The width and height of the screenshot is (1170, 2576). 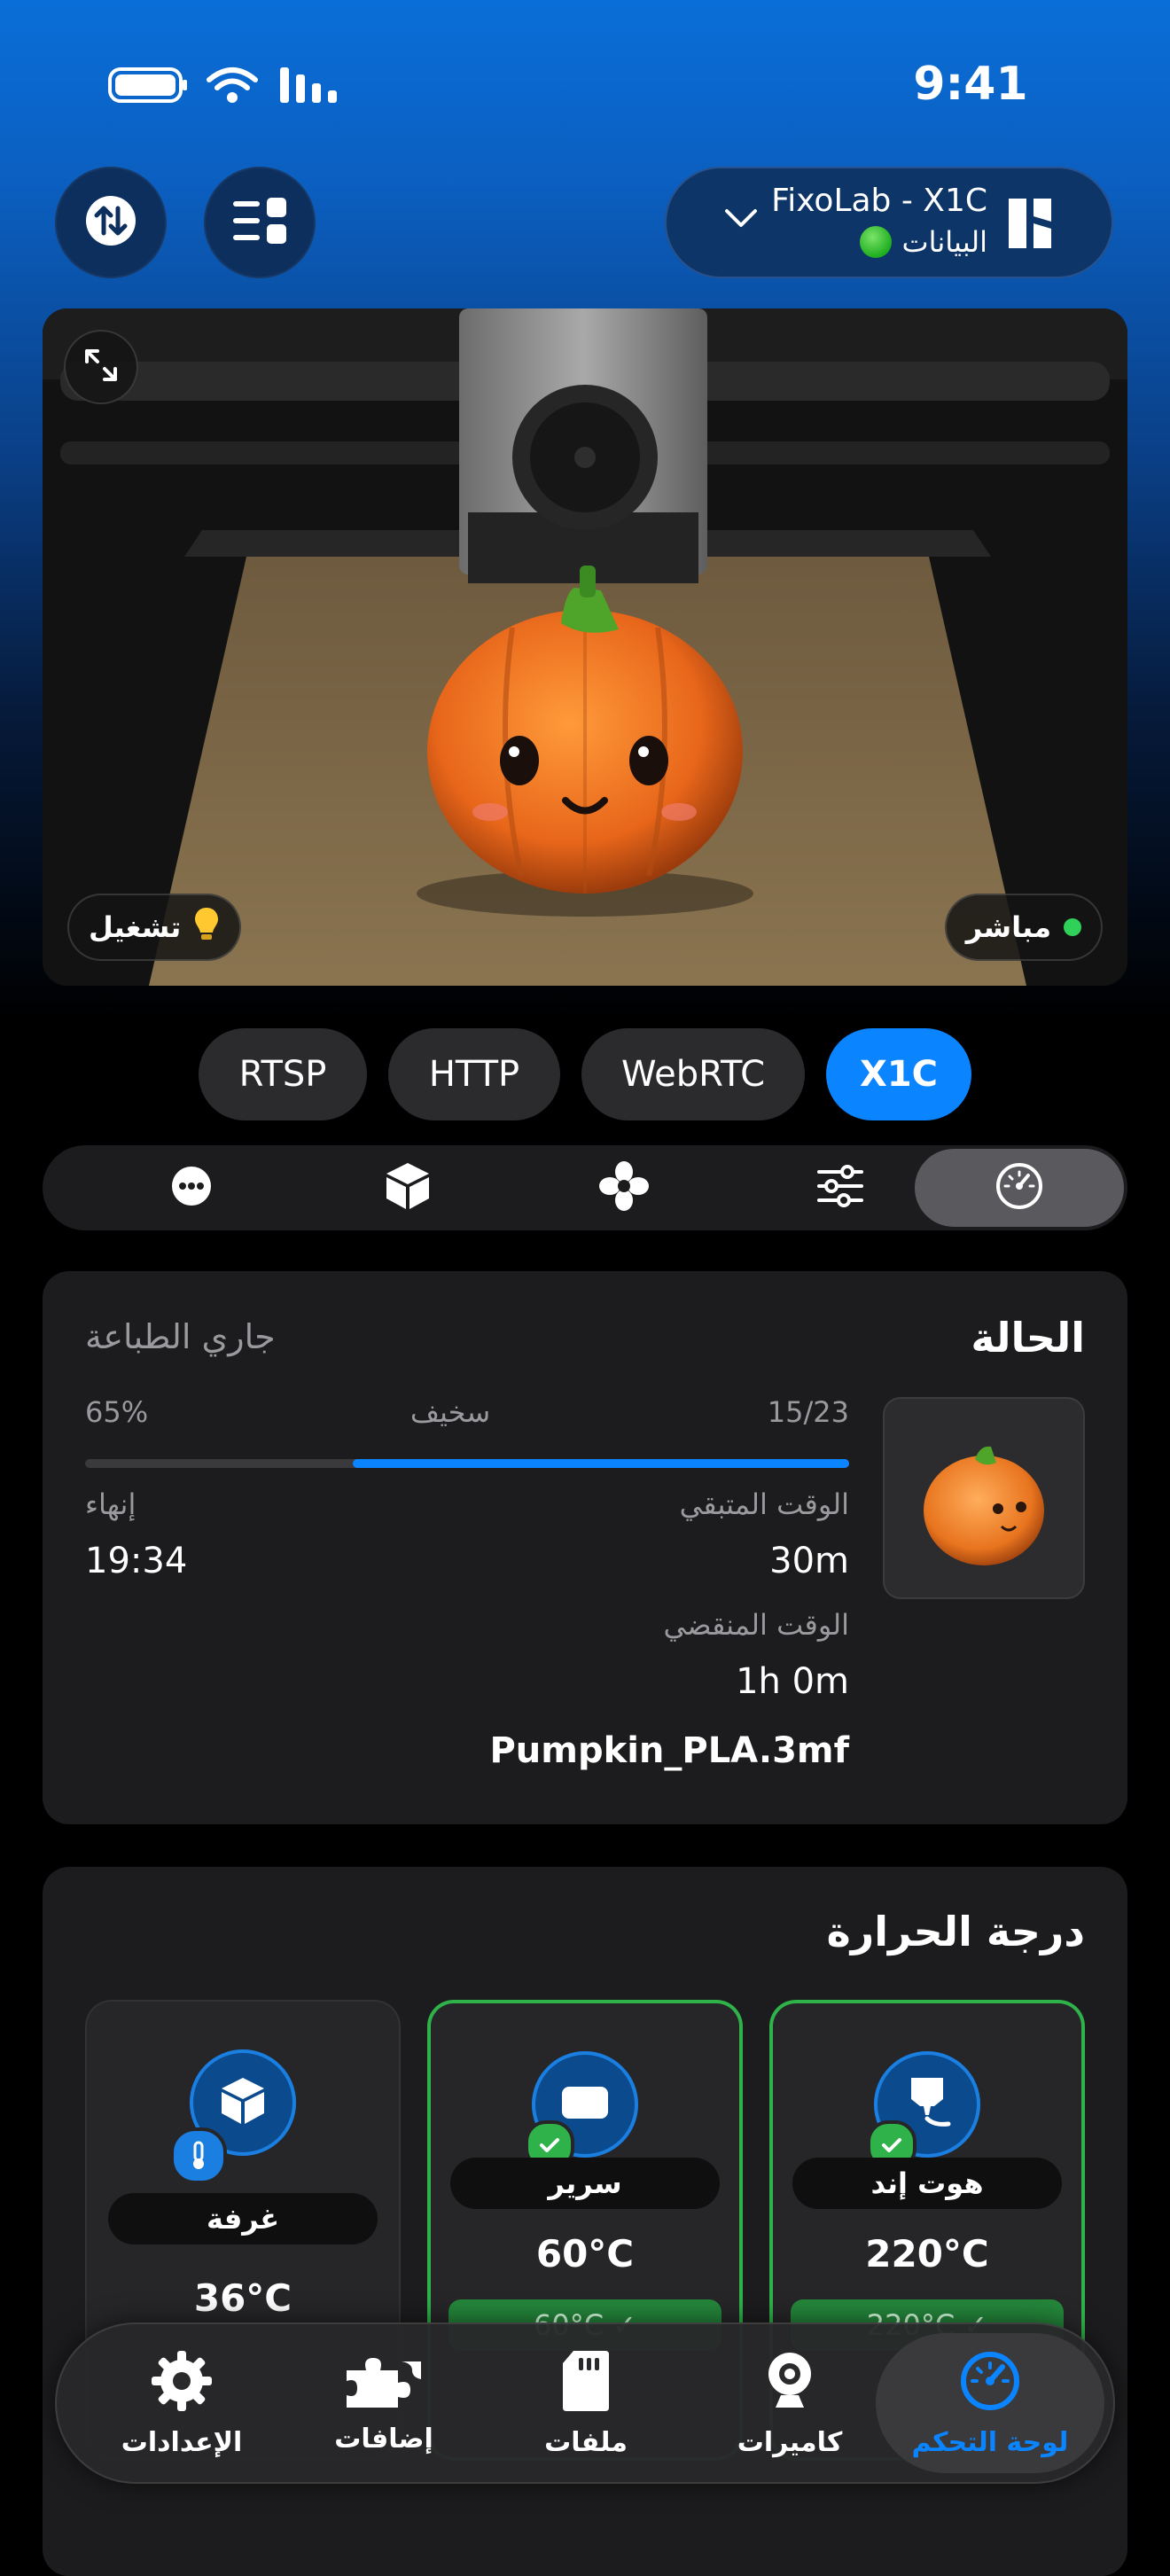 I want to click on dashboard-segments, so click(x=585, y=1187).